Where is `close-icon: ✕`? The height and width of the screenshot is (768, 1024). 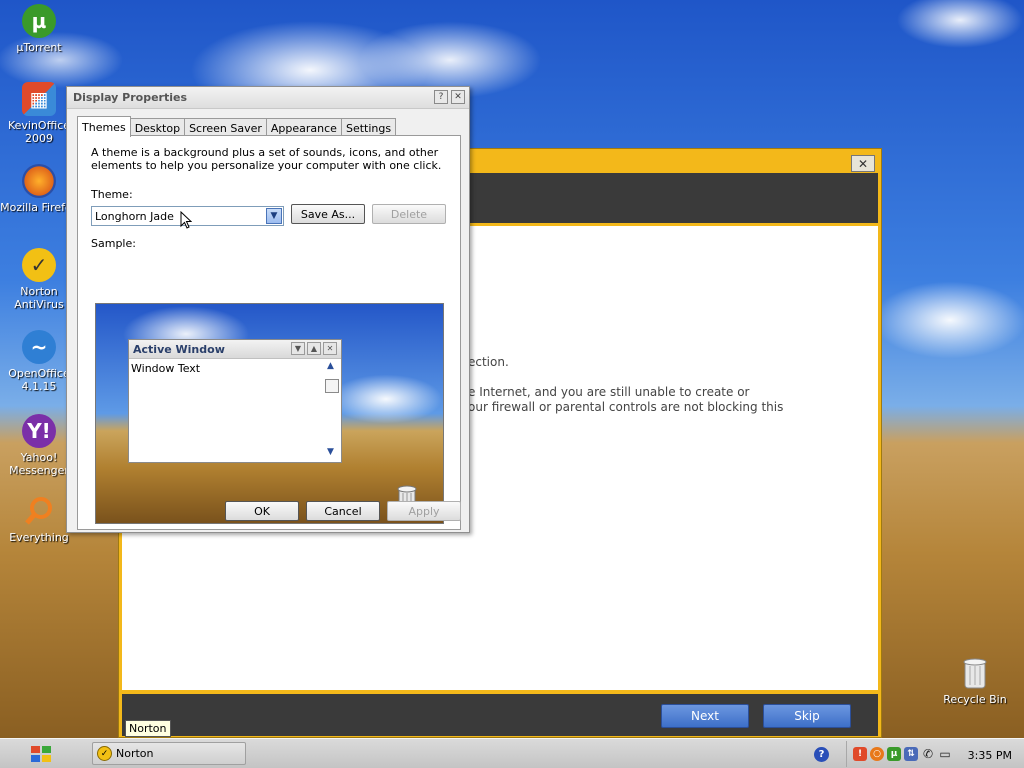
close-icon: ✕ is located at coordinates (330, 348).